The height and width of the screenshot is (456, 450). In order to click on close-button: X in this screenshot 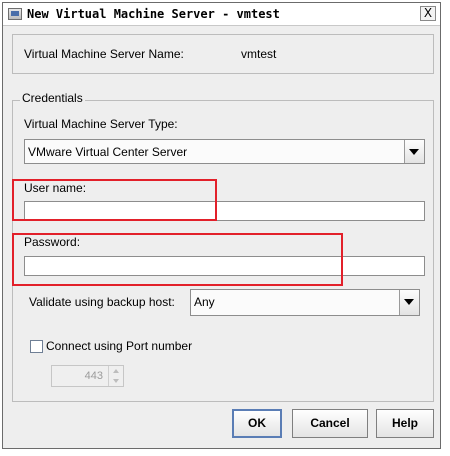, I will do `click(428, 13)`.